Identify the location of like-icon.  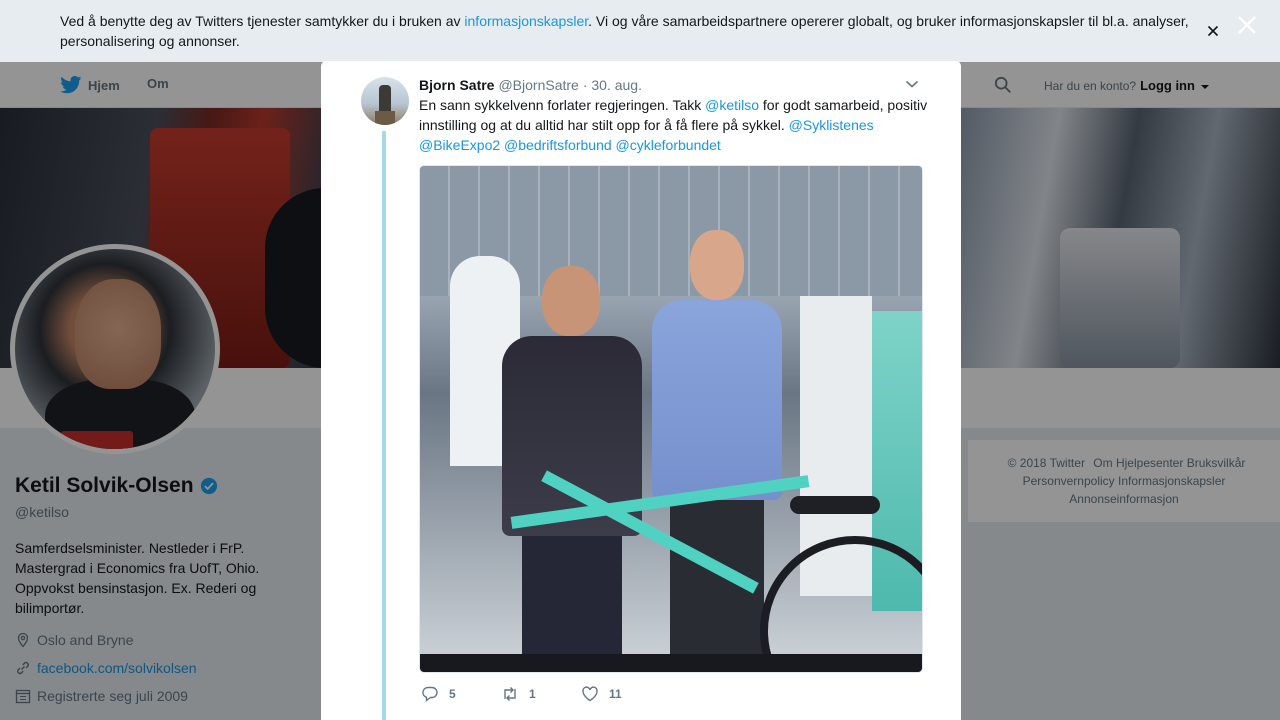
(590, 694).